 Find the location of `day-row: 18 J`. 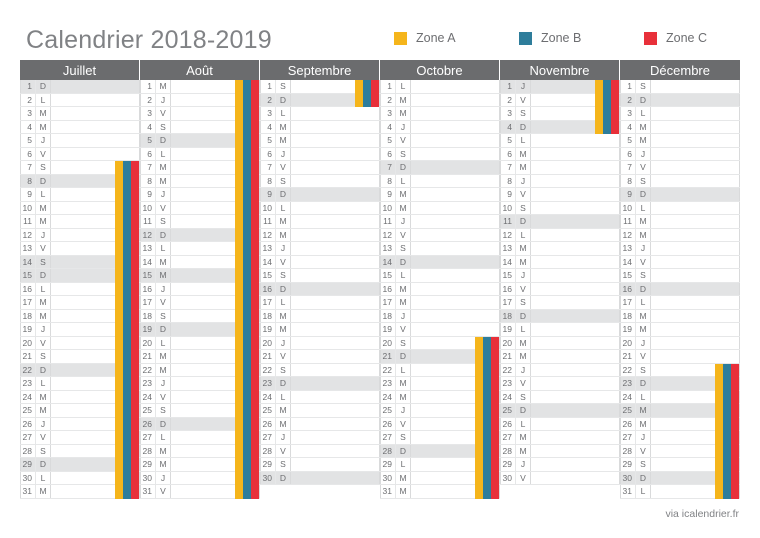

day-row: 18 J is located at coordinates (440, 316).